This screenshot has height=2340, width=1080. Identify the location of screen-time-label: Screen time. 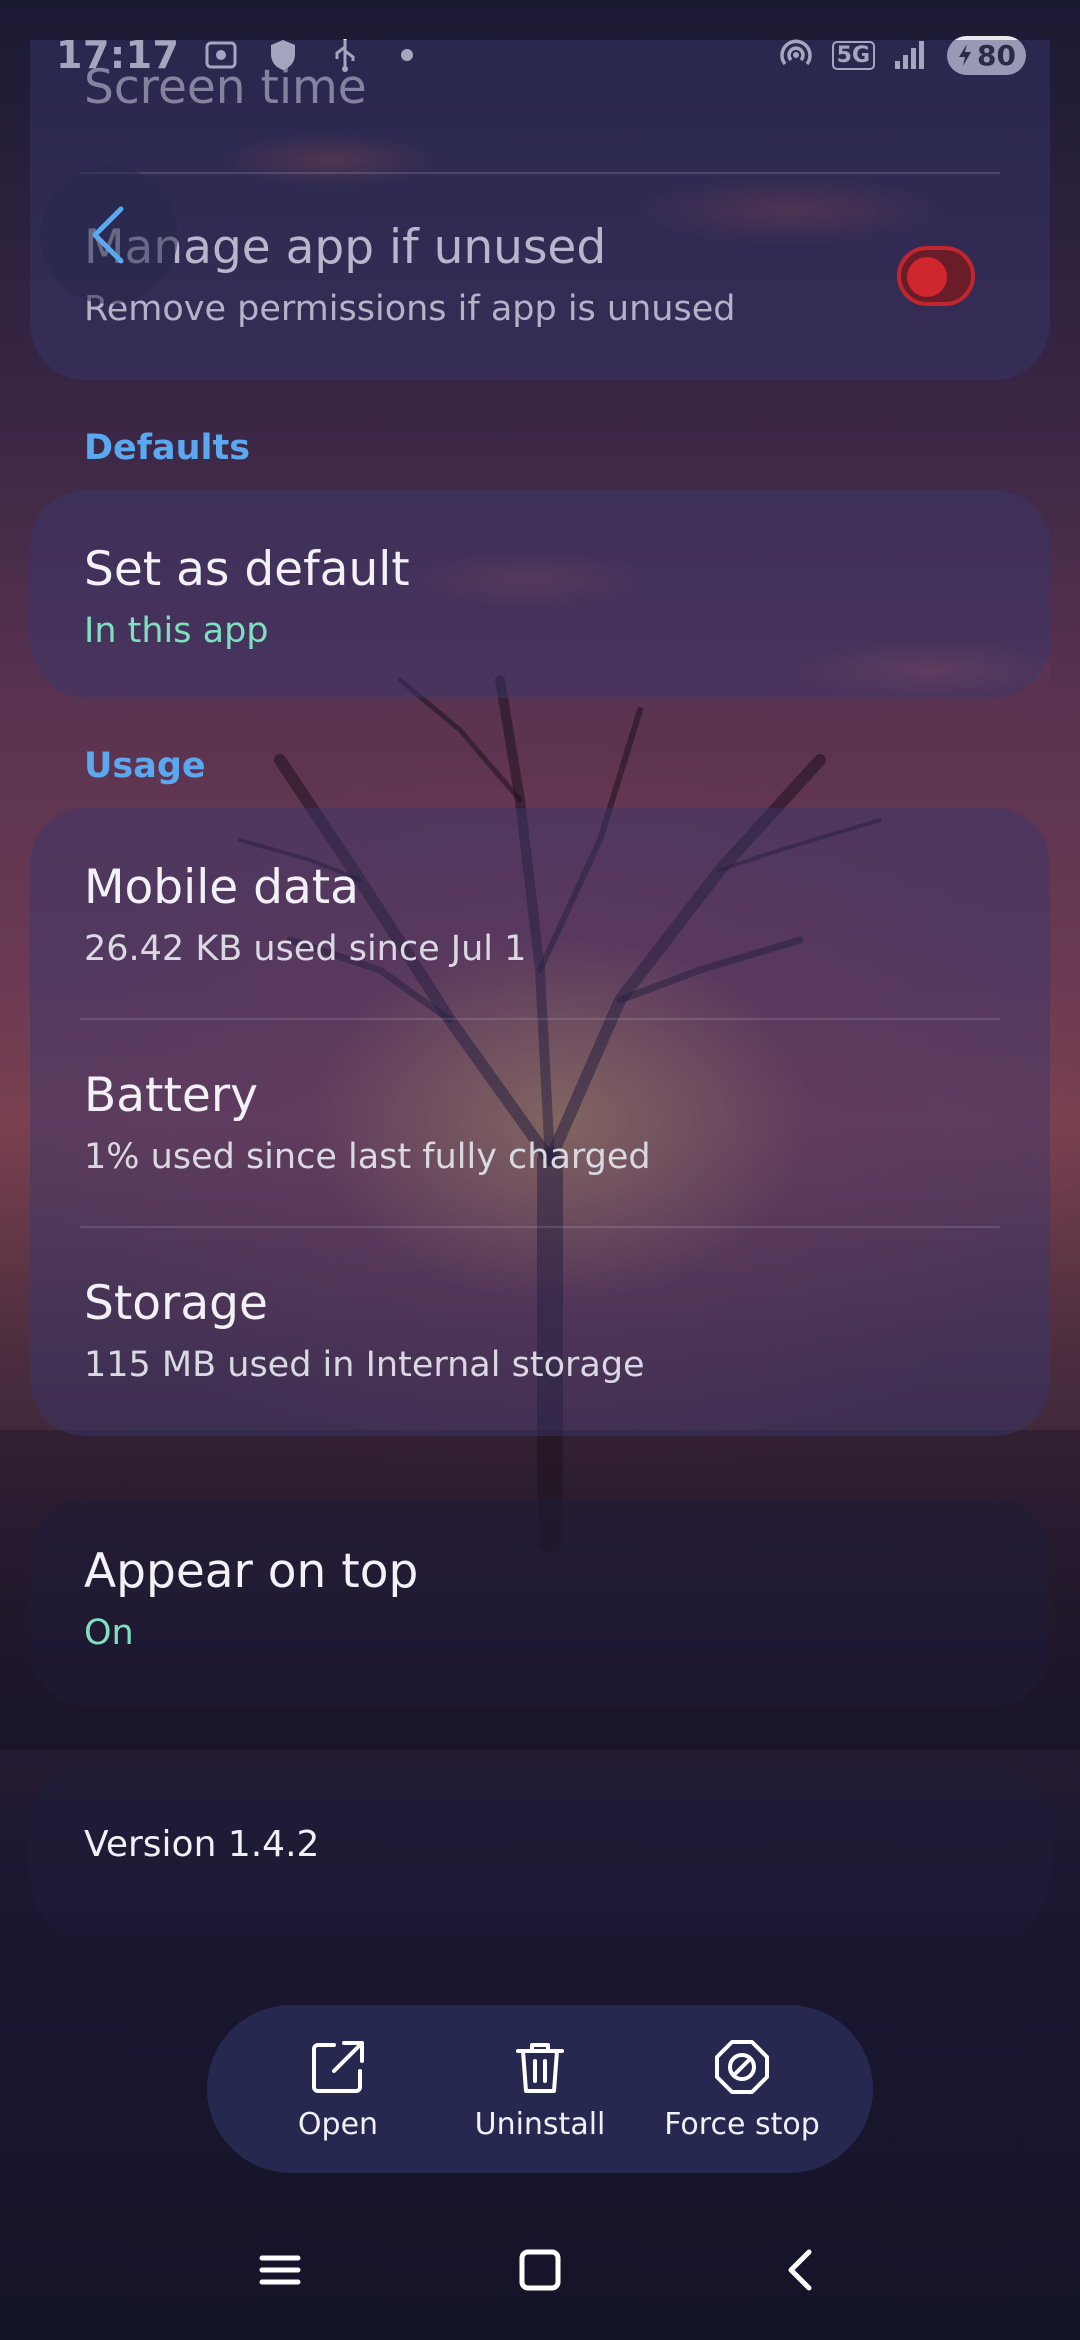
(225, 87).